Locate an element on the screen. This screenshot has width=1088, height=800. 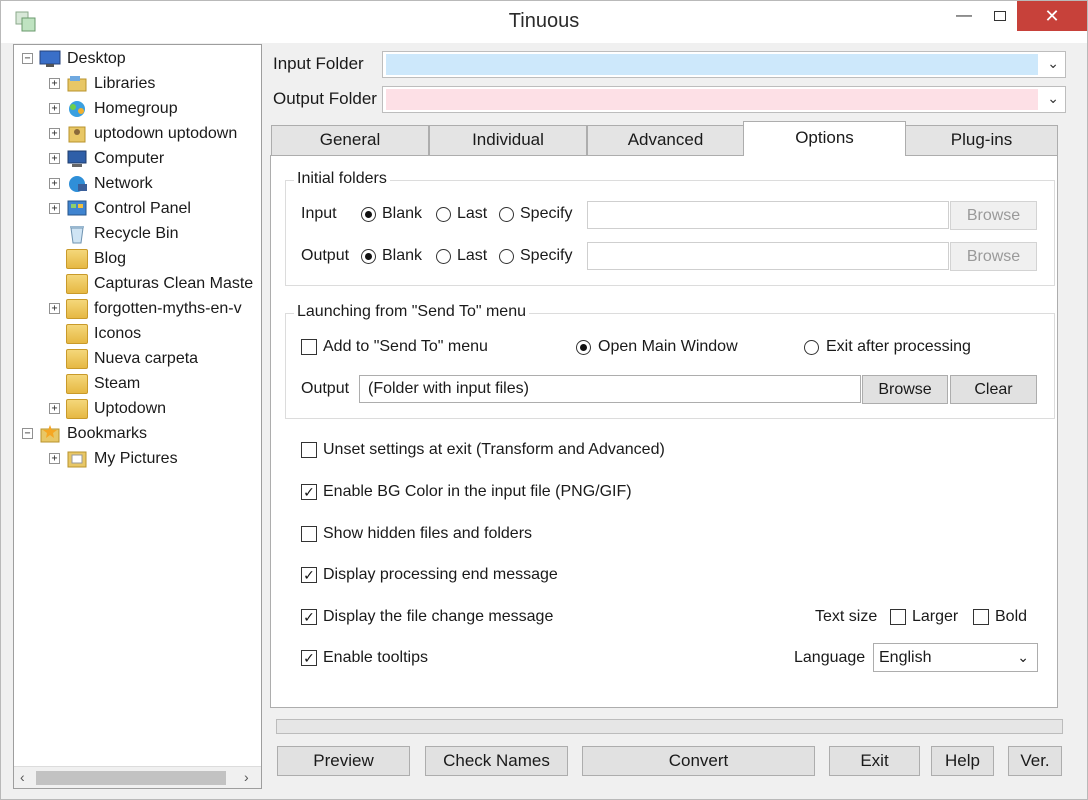
exit-button: Exit is located at coordinates (874, 761).